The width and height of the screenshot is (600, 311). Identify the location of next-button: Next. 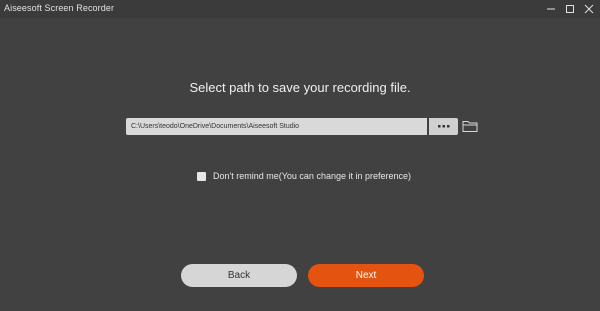
(366, 275).